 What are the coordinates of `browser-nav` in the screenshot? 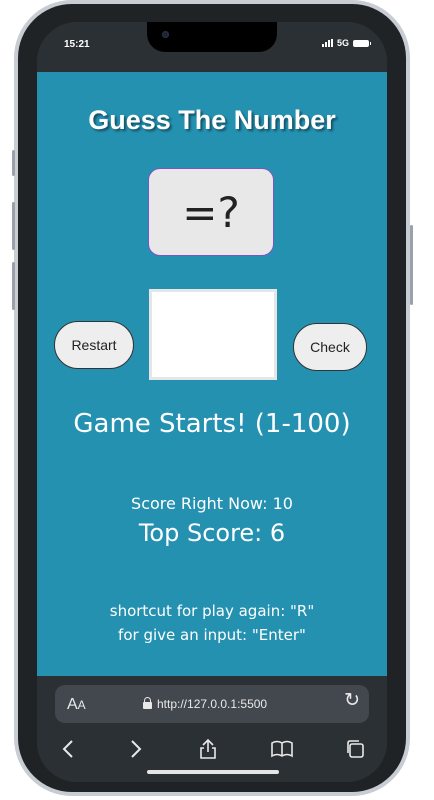 It's located at (212, 749).